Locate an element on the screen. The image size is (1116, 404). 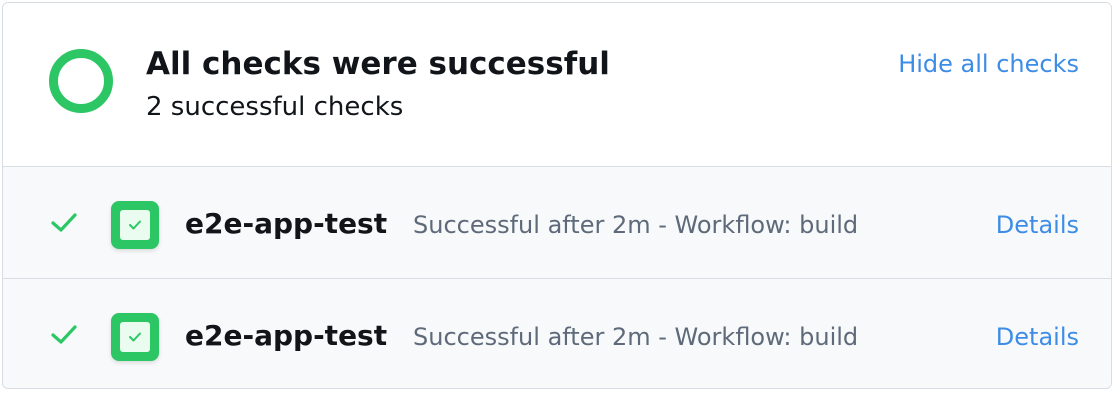
hide-all-checks-link: Hide all checks is located at coordinates (988, 64).